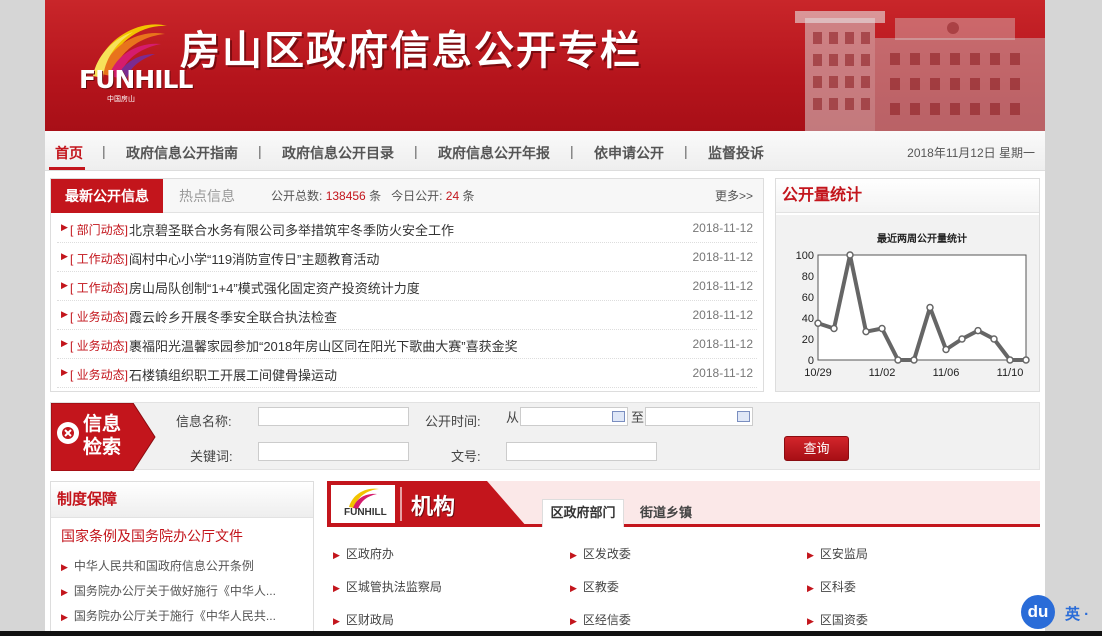 The width and height of the screenshot is (1102, 636). I want to click on y-tick-label: 80, so click(808, 277).